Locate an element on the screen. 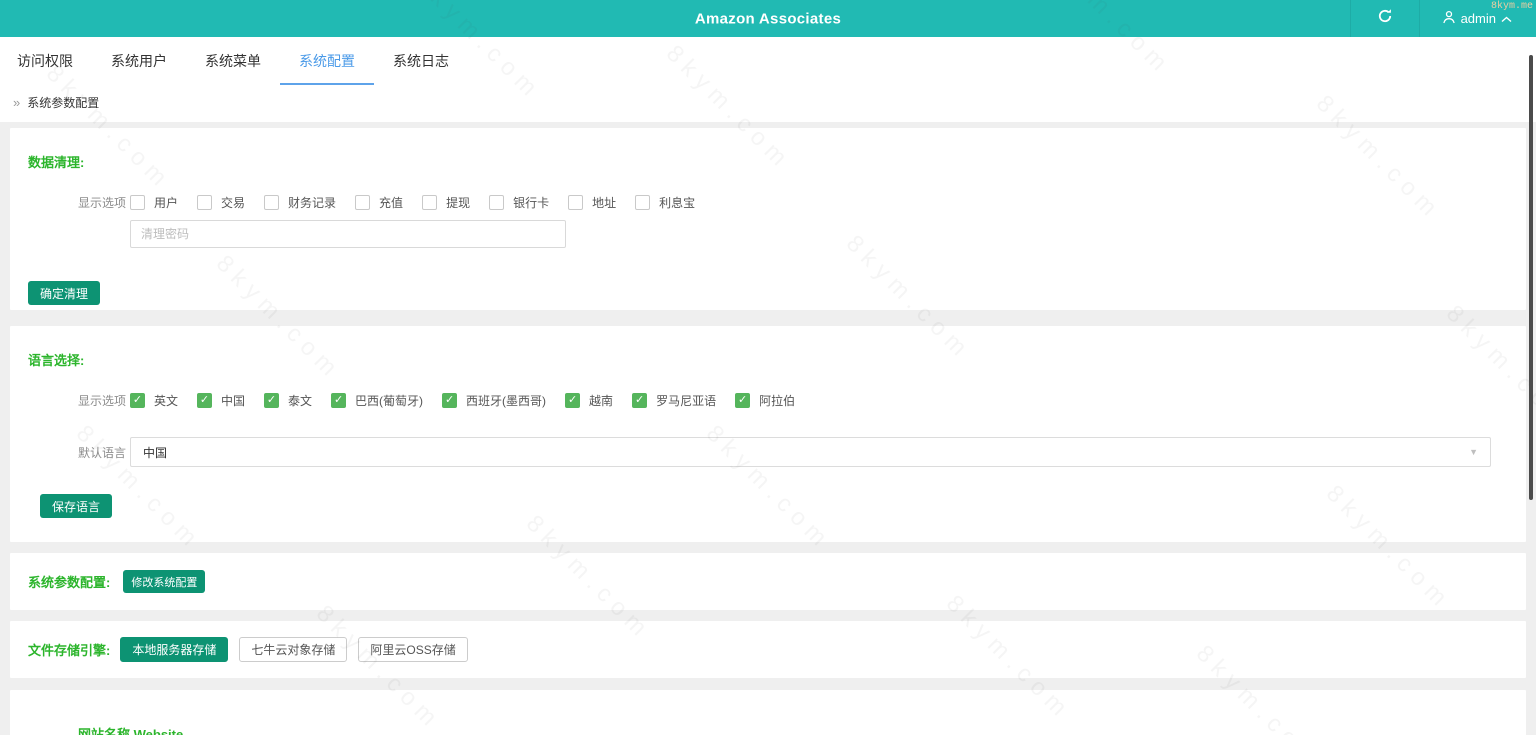 The height and width of the screenshot is (735, 1536). person-icon is located at coordinates (1449, 18).